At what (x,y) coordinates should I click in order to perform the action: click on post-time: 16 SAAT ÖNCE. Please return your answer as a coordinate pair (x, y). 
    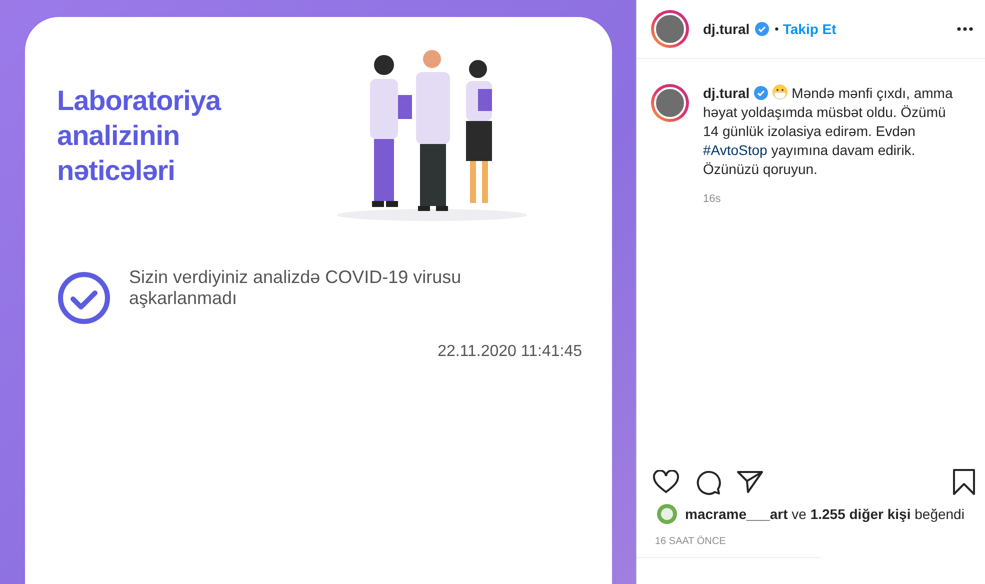
    Looking at the image, I should click on (690, 541).